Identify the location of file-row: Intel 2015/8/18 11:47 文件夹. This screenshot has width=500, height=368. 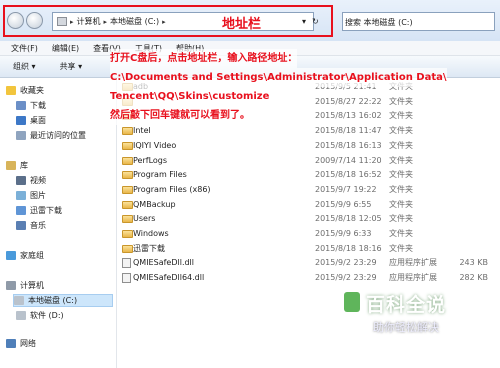
(309, 130).